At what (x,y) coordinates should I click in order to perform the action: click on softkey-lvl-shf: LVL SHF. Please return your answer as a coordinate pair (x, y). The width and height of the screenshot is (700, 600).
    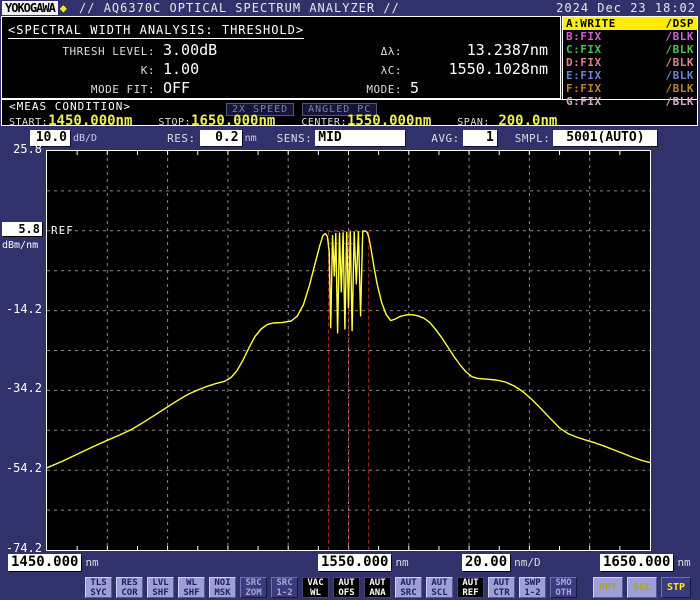
    Looking at the image, I should click on (160, 587).